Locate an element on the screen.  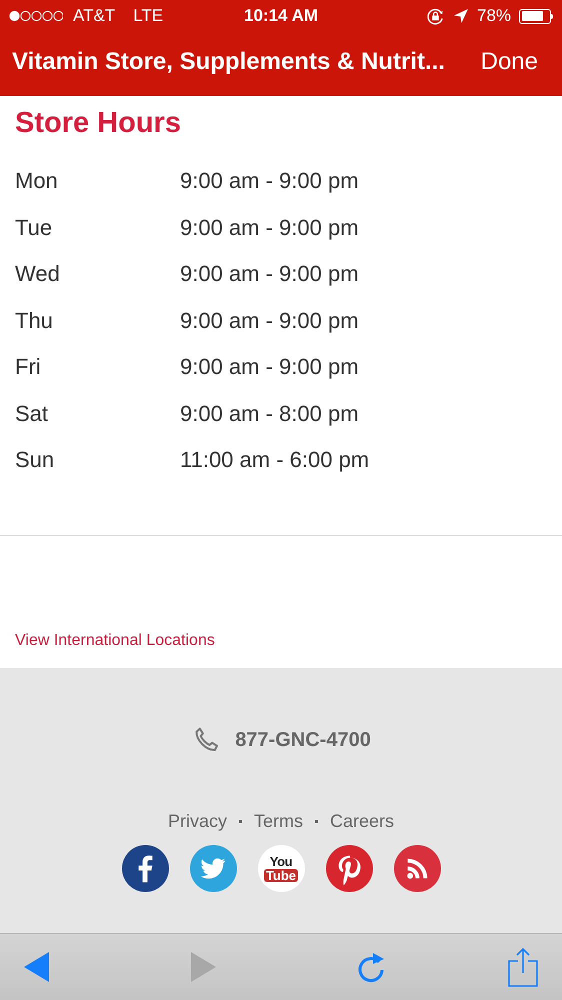
rotation-lock-icon is located at coordinates (435, 16).